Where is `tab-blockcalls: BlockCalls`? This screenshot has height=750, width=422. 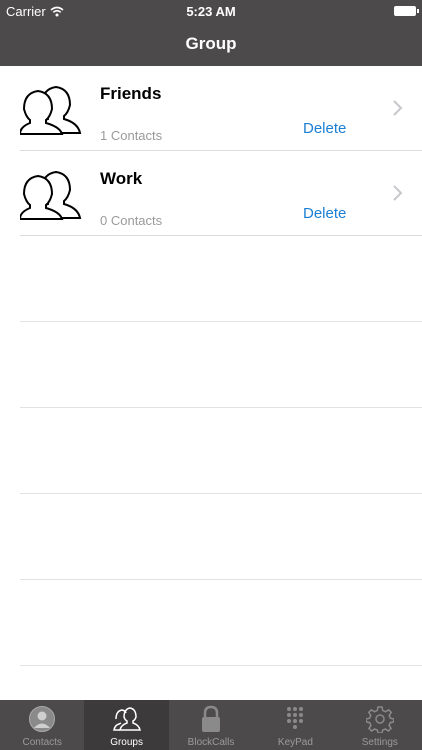
tab-blockcalls: BlockCalls is located at coordinates (211, 725).